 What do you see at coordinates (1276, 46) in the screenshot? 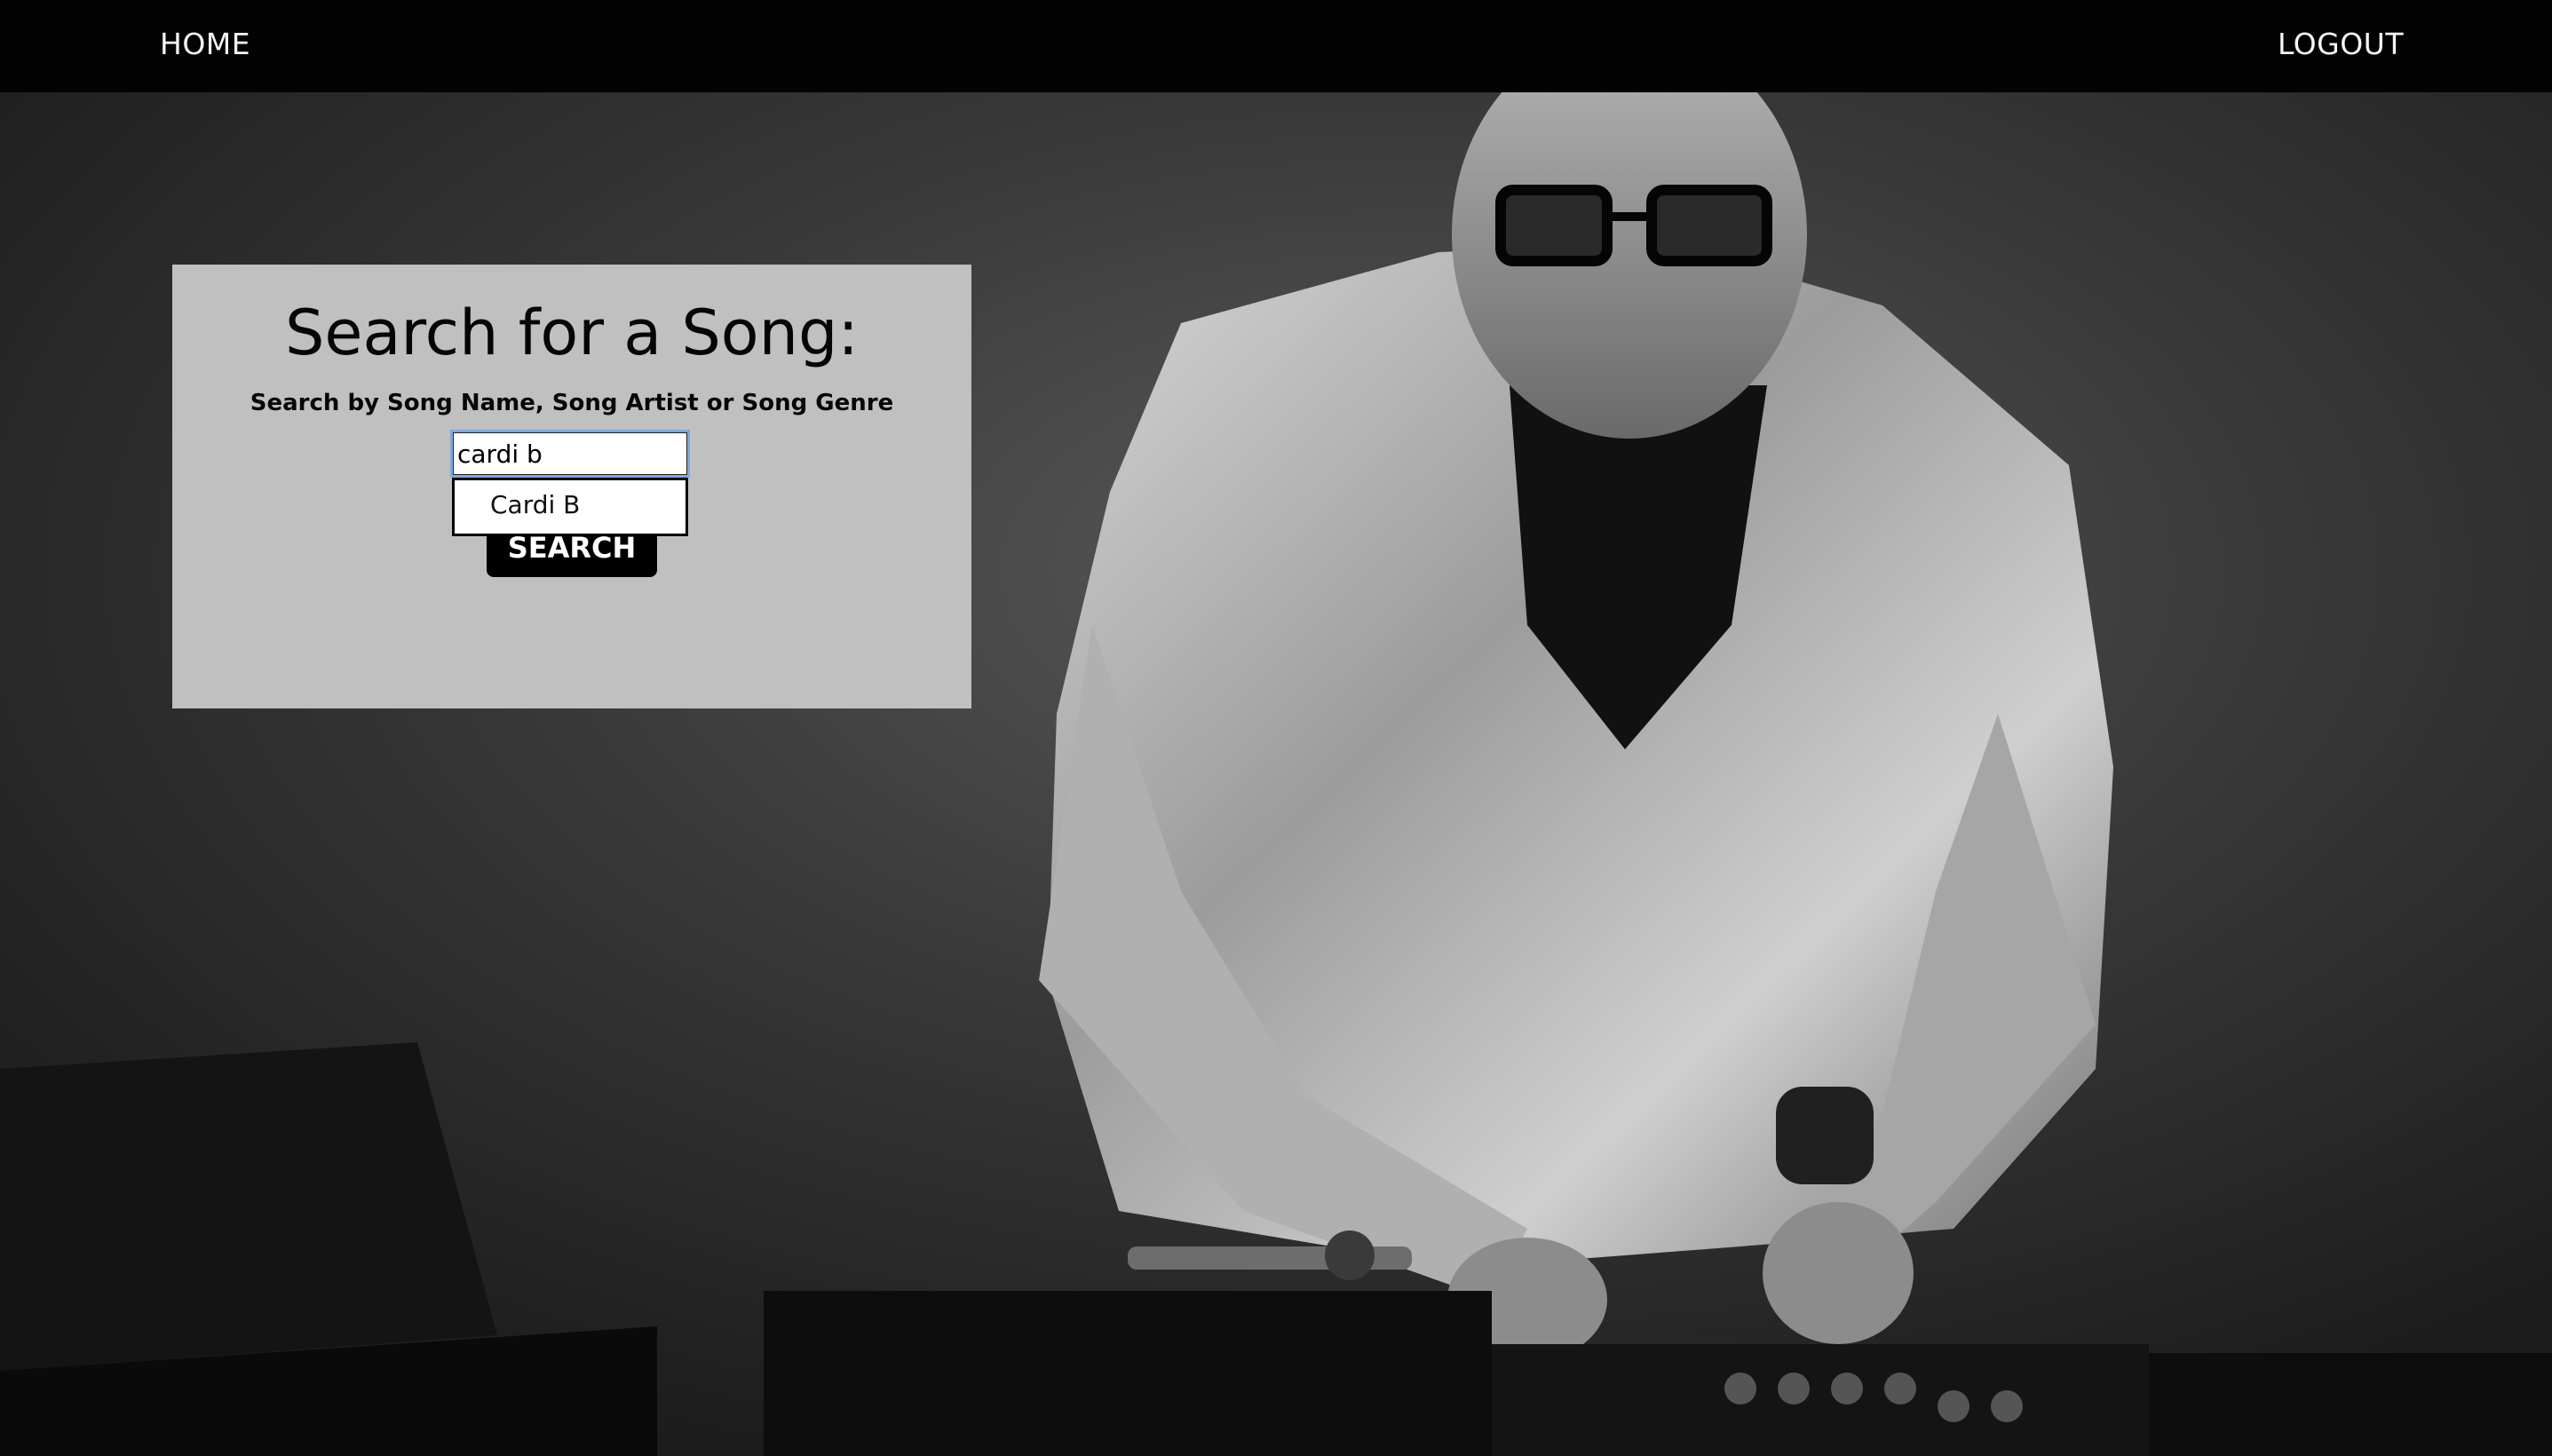
I see `top-navbar: HOME LOGOUT` at bounding box center [1276, 46].